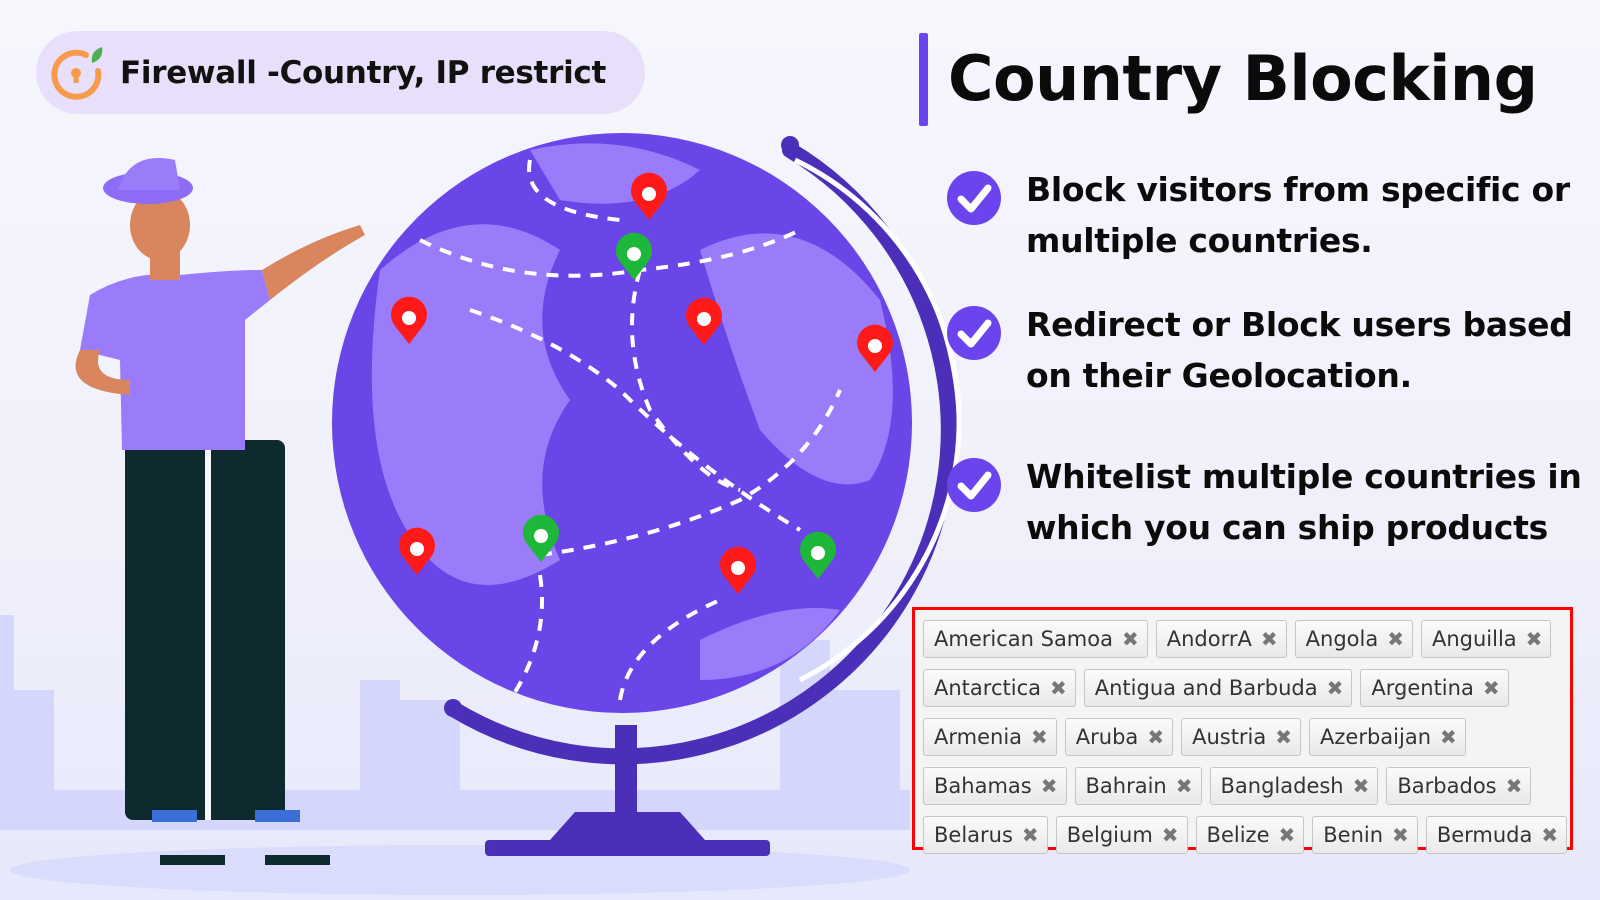 This screenshot has width=1600, height=900. What do you see at coordinates (1238, 834) in the screenshot?
I see `country-tag-label: Belize` at bounding box center [1238, 834].